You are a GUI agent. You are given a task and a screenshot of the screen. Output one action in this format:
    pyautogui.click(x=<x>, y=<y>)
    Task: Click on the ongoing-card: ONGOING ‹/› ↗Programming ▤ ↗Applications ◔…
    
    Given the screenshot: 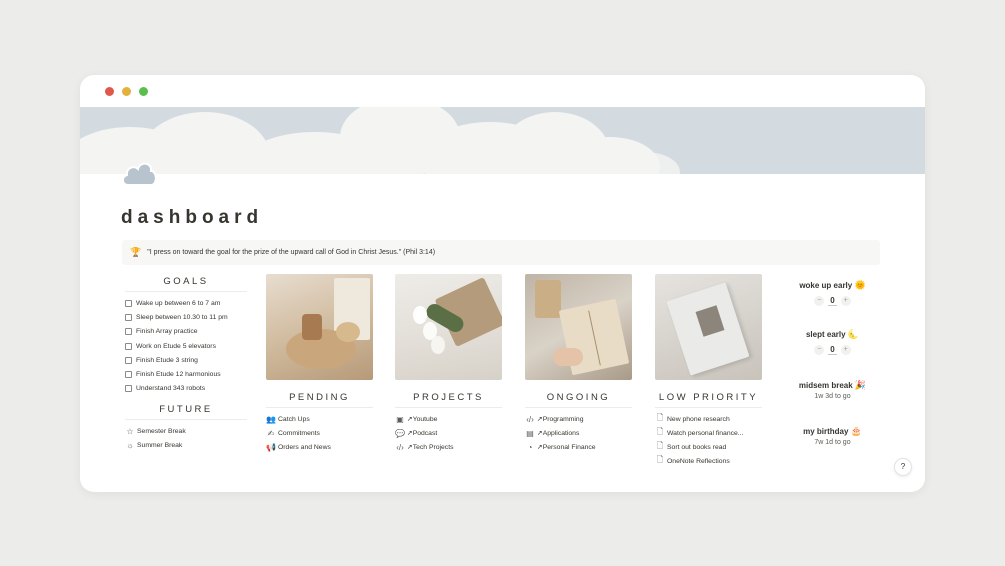 What is the action you would take?
    pyautogui.click(x=578, y=364)
    